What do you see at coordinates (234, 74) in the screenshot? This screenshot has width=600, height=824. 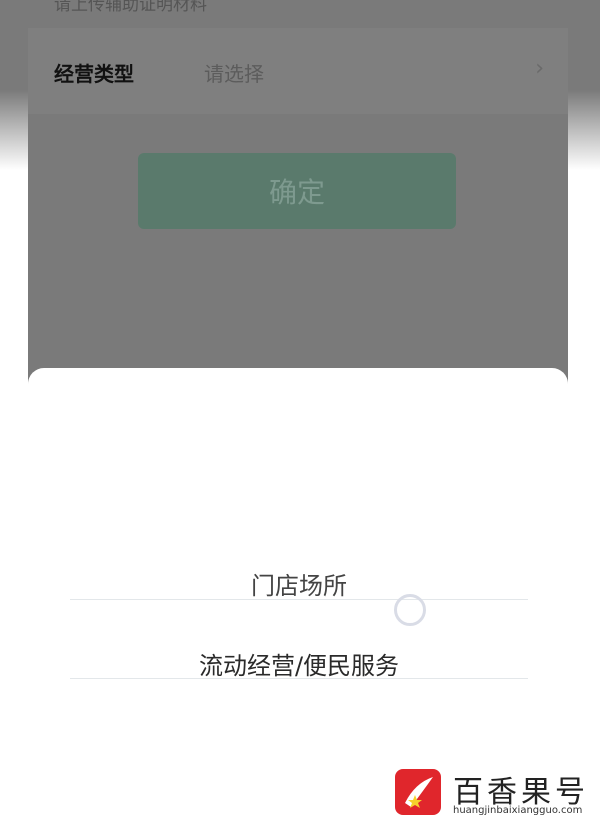 I see `business-type-placeholder: 请选择` at bounding box center [234, 74].